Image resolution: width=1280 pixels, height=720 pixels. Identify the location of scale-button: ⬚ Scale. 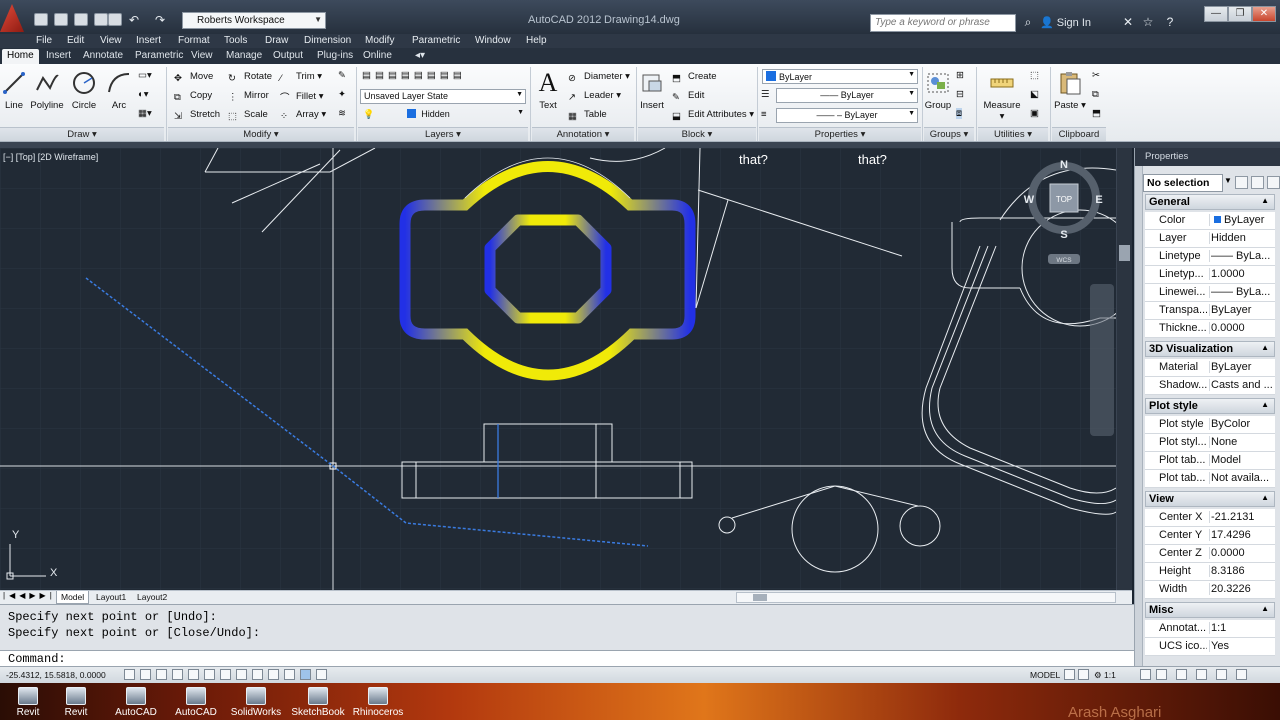
(248, 116).